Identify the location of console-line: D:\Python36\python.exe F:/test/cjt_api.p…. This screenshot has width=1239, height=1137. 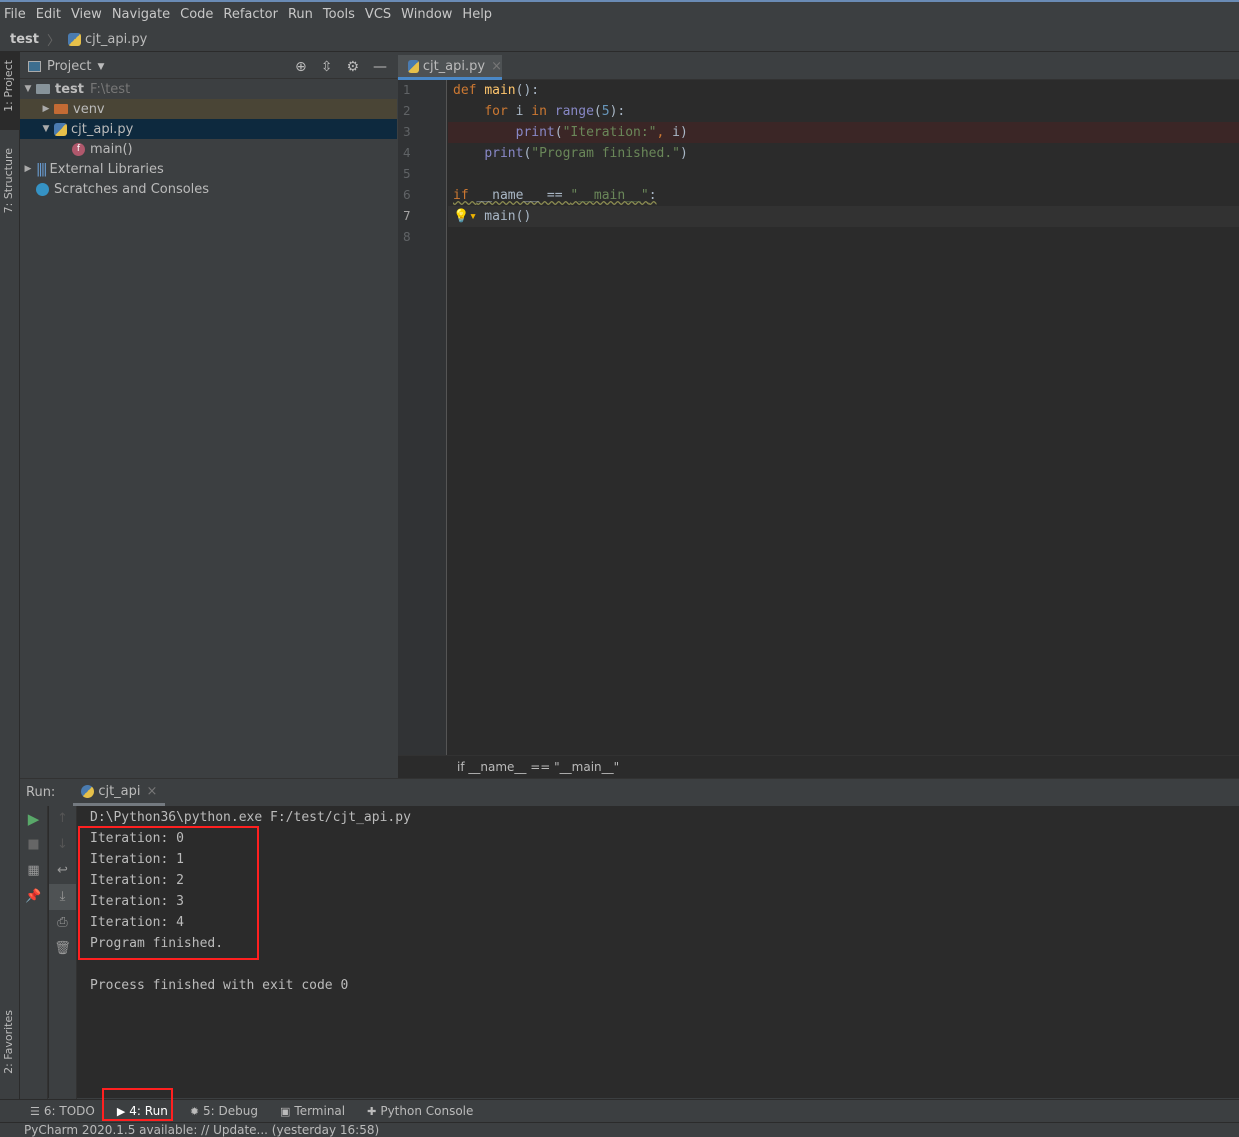
(250, 817).